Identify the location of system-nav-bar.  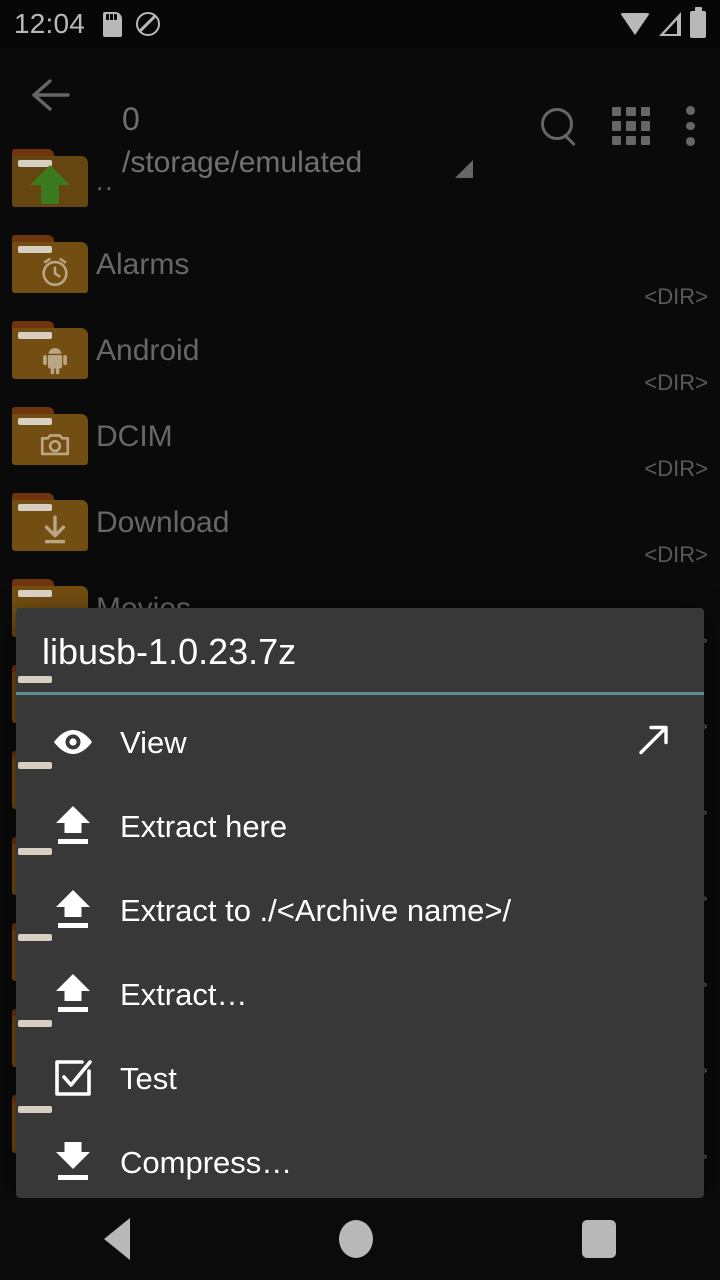
(360, 1239).